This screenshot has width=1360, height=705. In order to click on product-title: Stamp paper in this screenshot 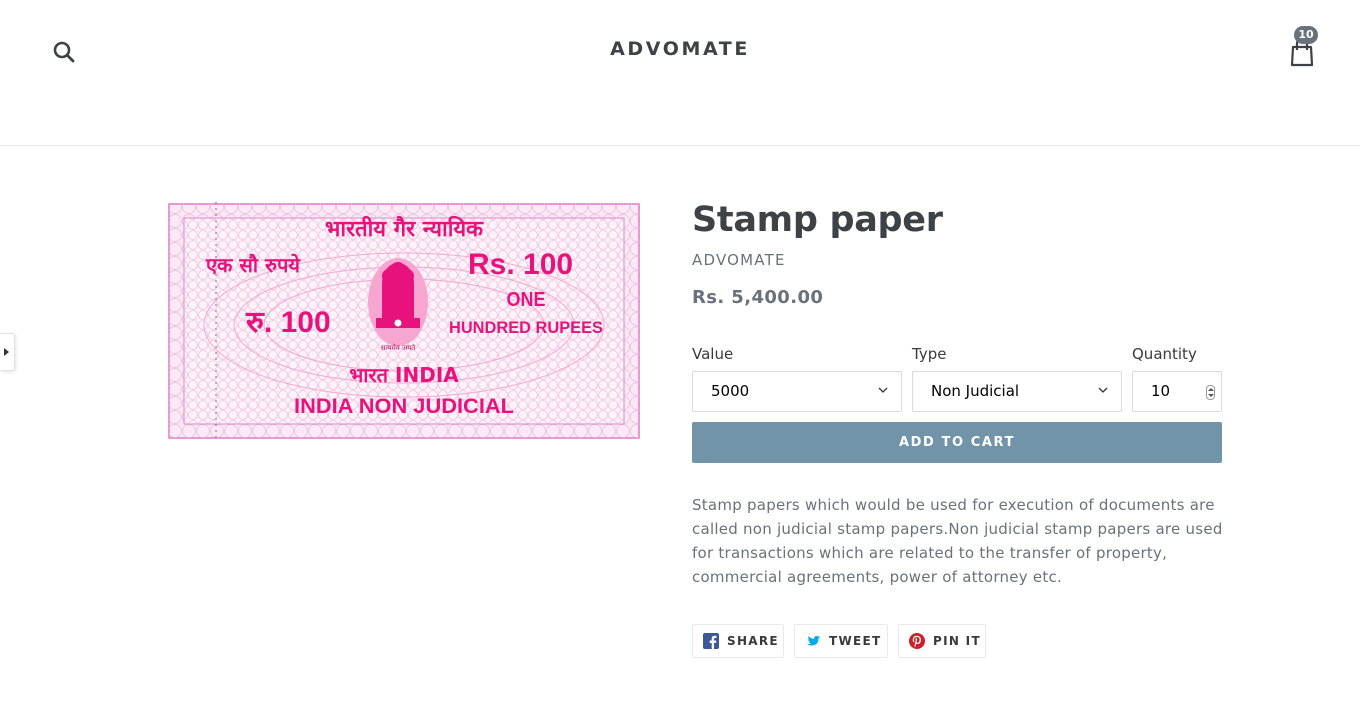, I will do `click(817, 220)`.